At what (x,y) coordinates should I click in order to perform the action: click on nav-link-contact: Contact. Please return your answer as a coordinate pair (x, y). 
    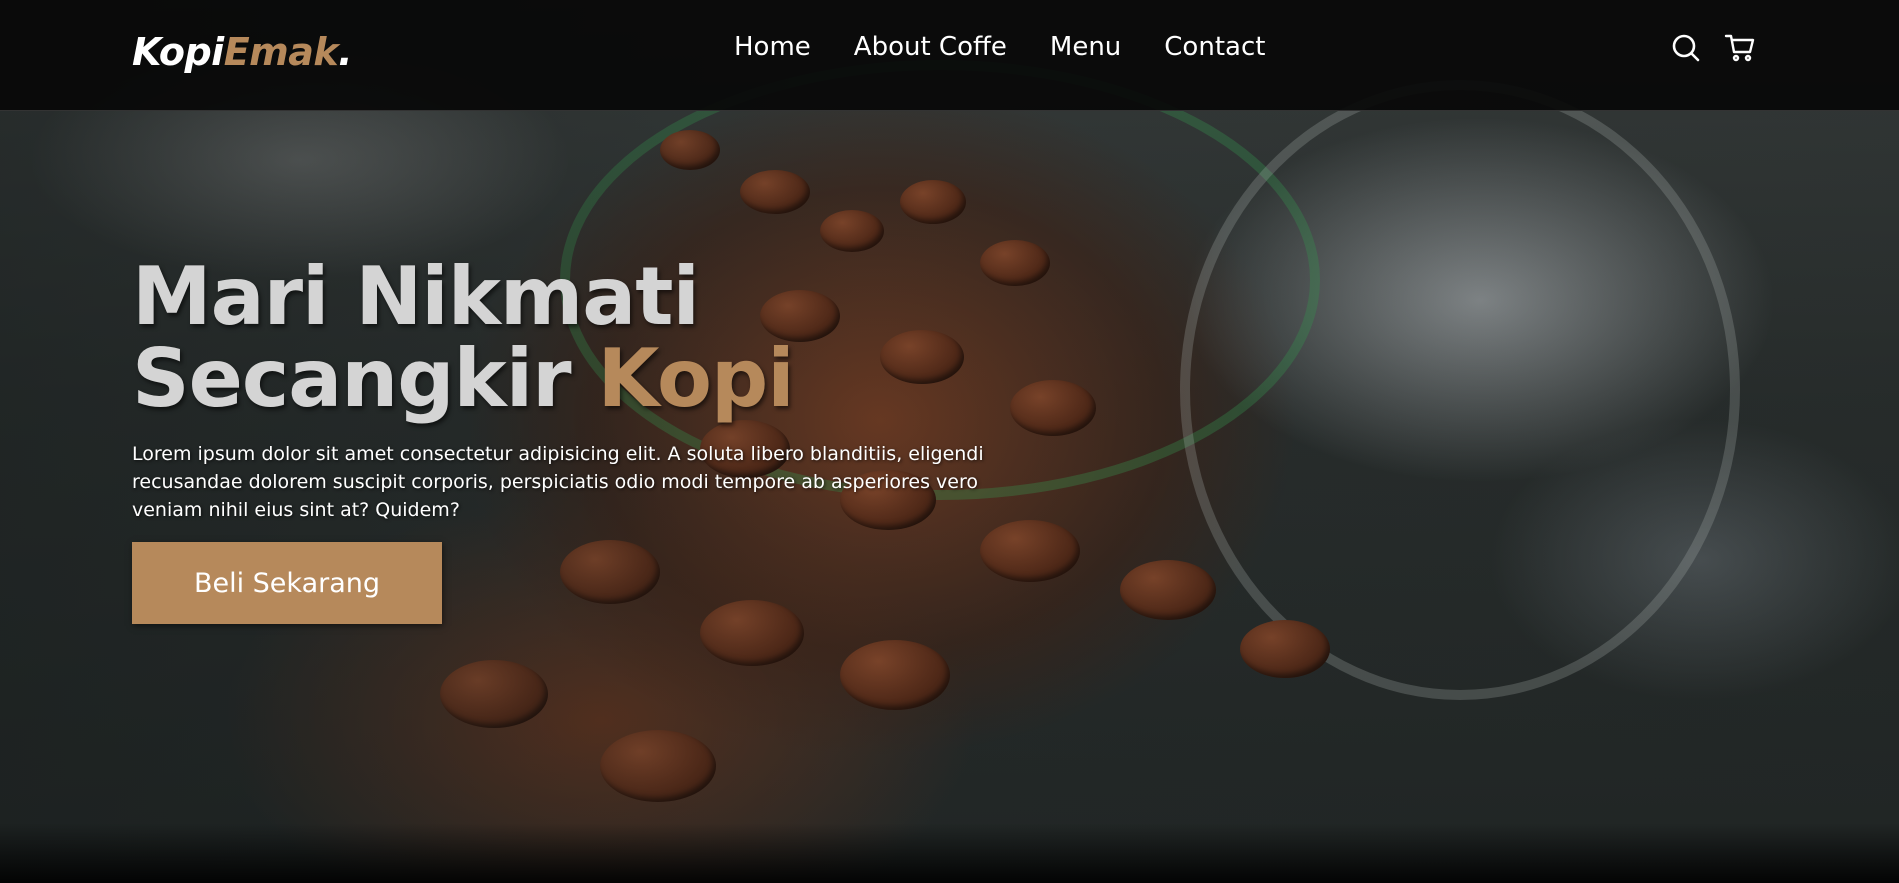
    Looking at the image, I should click on (1214, 47).